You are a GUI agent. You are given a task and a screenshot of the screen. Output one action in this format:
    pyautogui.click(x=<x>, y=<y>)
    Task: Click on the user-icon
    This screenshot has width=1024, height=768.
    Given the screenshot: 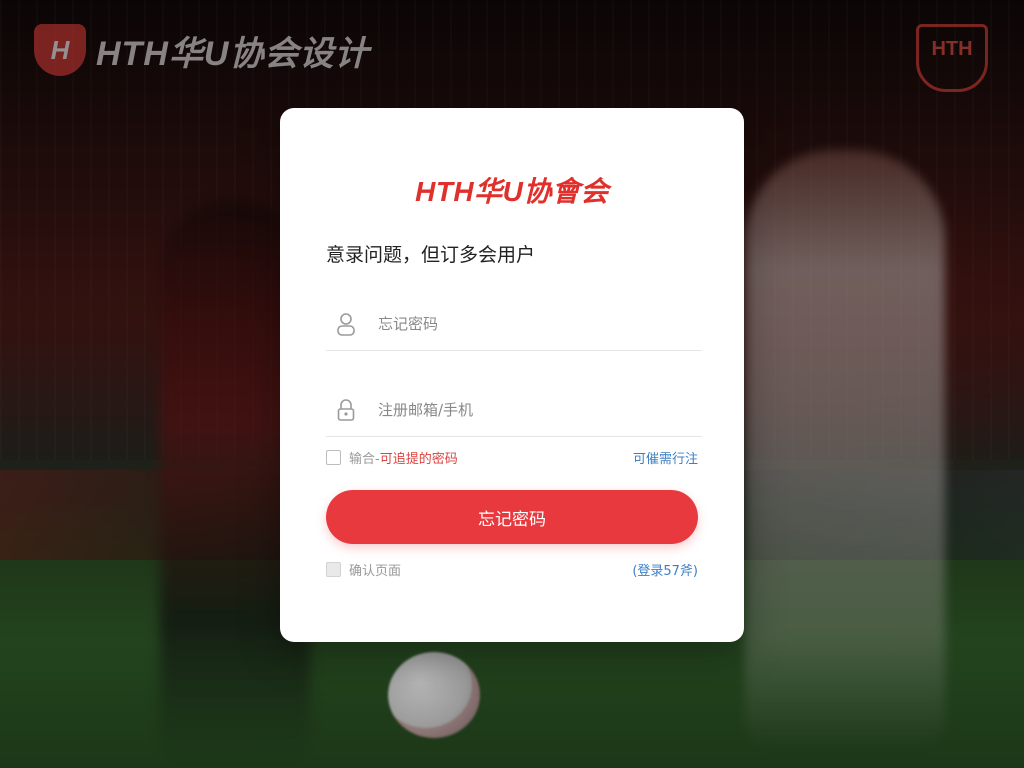 What is the action you would take?
    pyautogui.click(x=346, y=324)
    